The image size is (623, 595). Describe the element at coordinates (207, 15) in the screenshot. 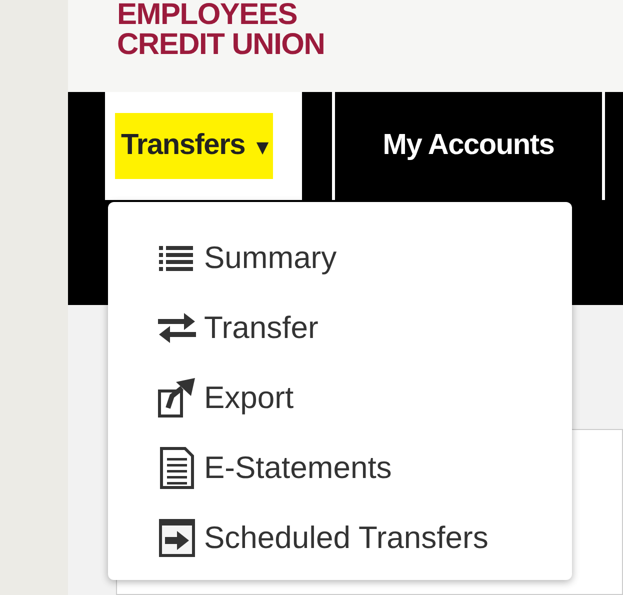

I see `logo-text: EMPLOYEES` at that location.